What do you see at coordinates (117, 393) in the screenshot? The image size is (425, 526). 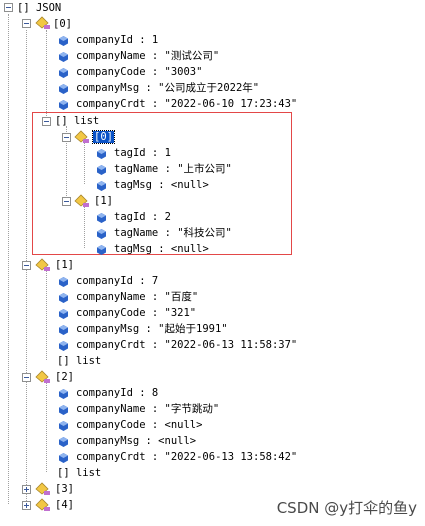 I see `item2-field: companyId : 8` at bounding box center [117, 393].